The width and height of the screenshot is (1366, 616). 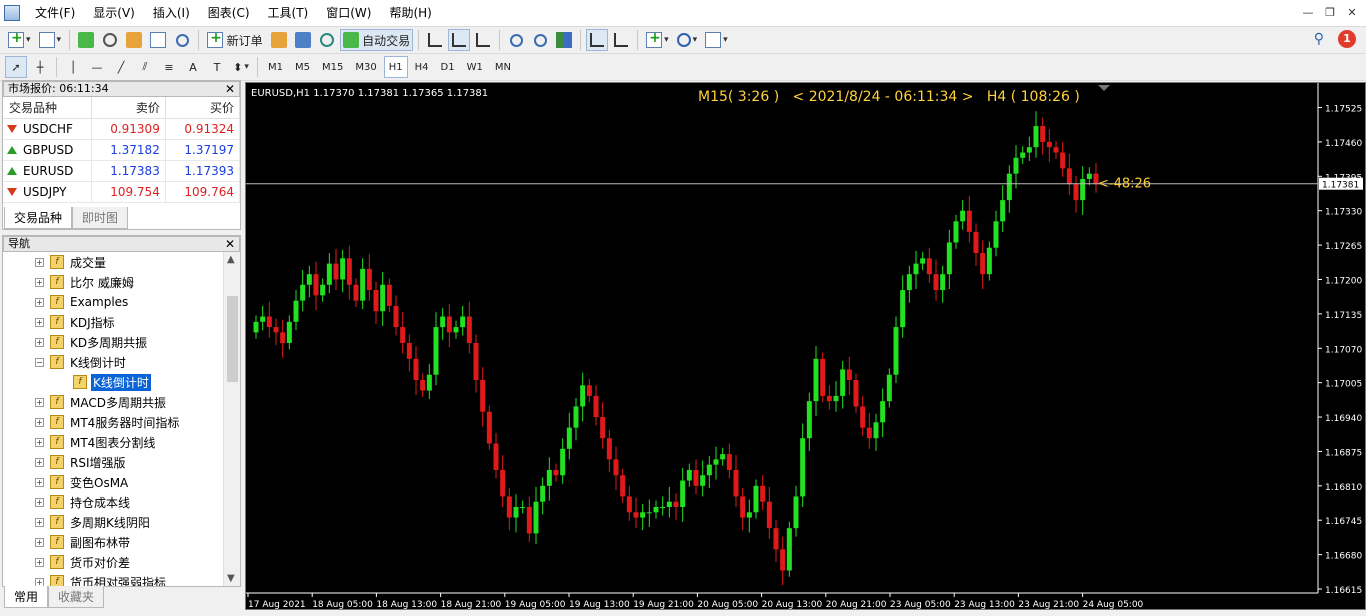 I want to click on zoom-out-button, so click(x=540, y=40).